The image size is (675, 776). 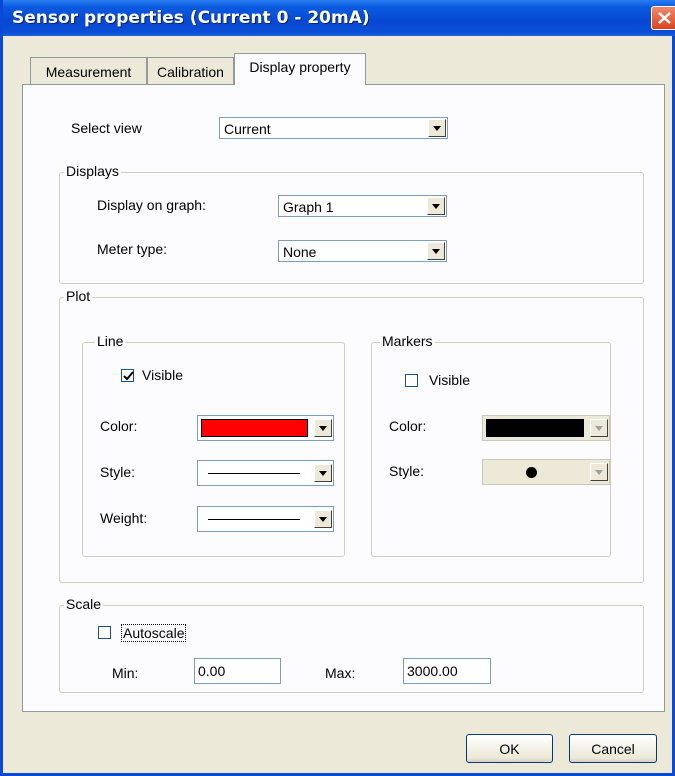 What do you see at coordinates (254, 519) in the screenshot?
I see `line-weight-sample` at bounding box center [254, 519].